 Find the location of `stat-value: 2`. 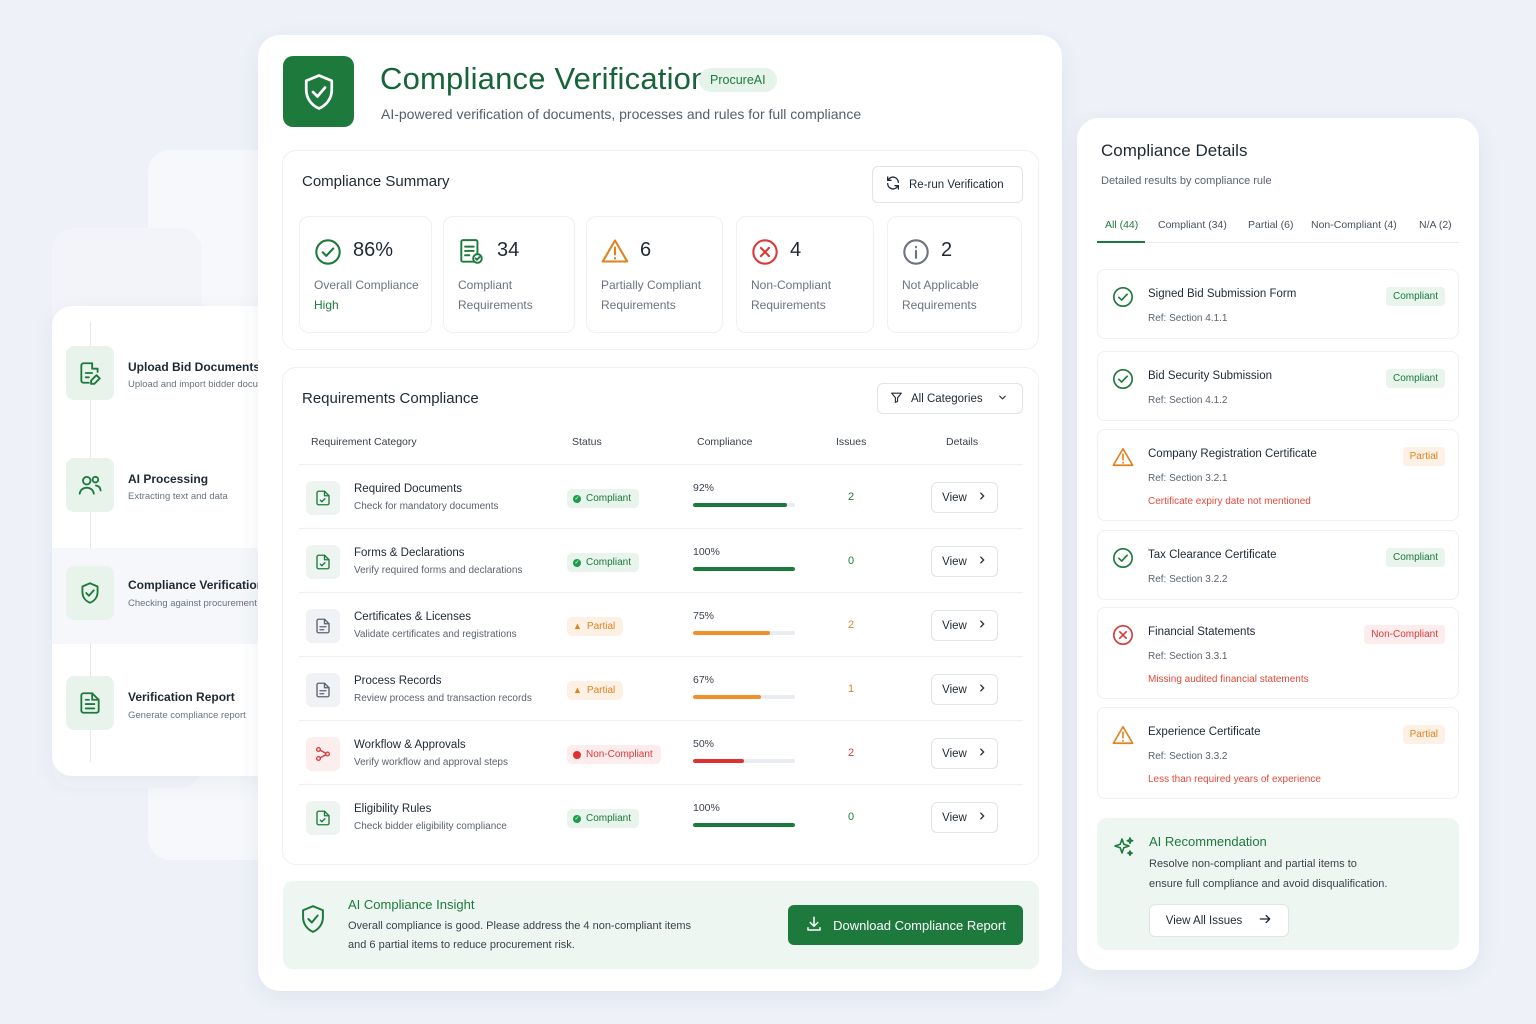

stat-value: 2 is located at coordinates (947, 250).